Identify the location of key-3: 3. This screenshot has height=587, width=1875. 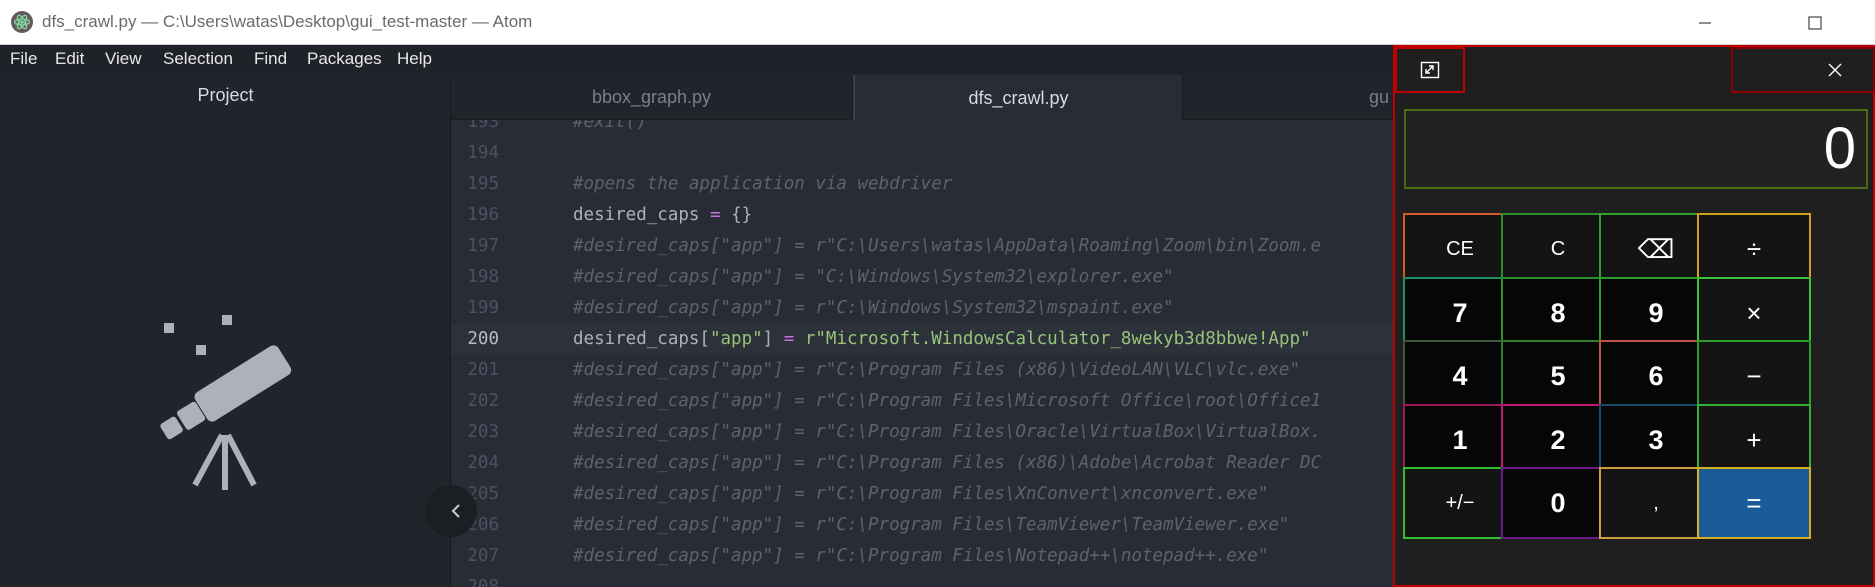
(1656, 440).